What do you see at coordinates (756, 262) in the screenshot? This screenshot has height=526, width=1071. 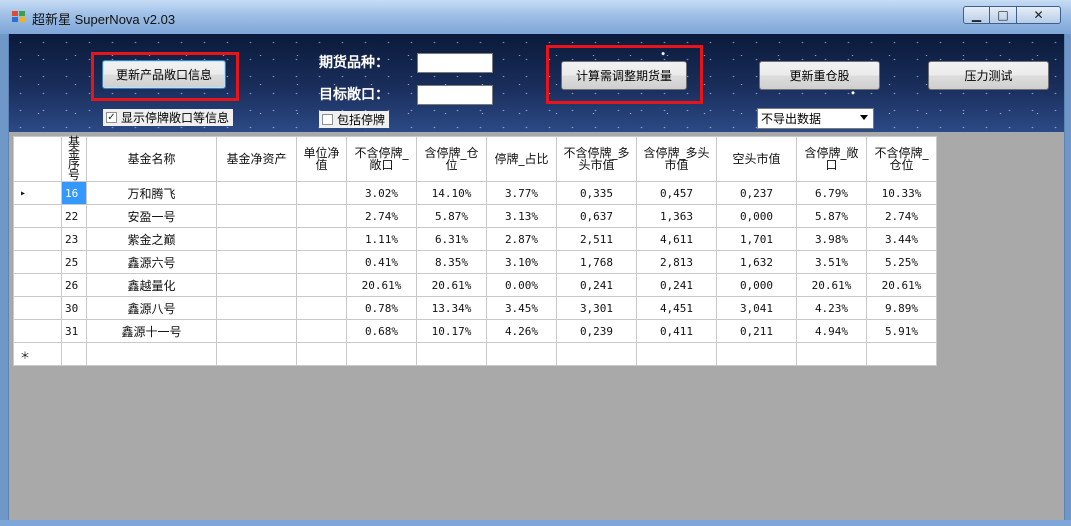 I see `grid-cell-c6: 1,632` at bounding box center [756, 262].